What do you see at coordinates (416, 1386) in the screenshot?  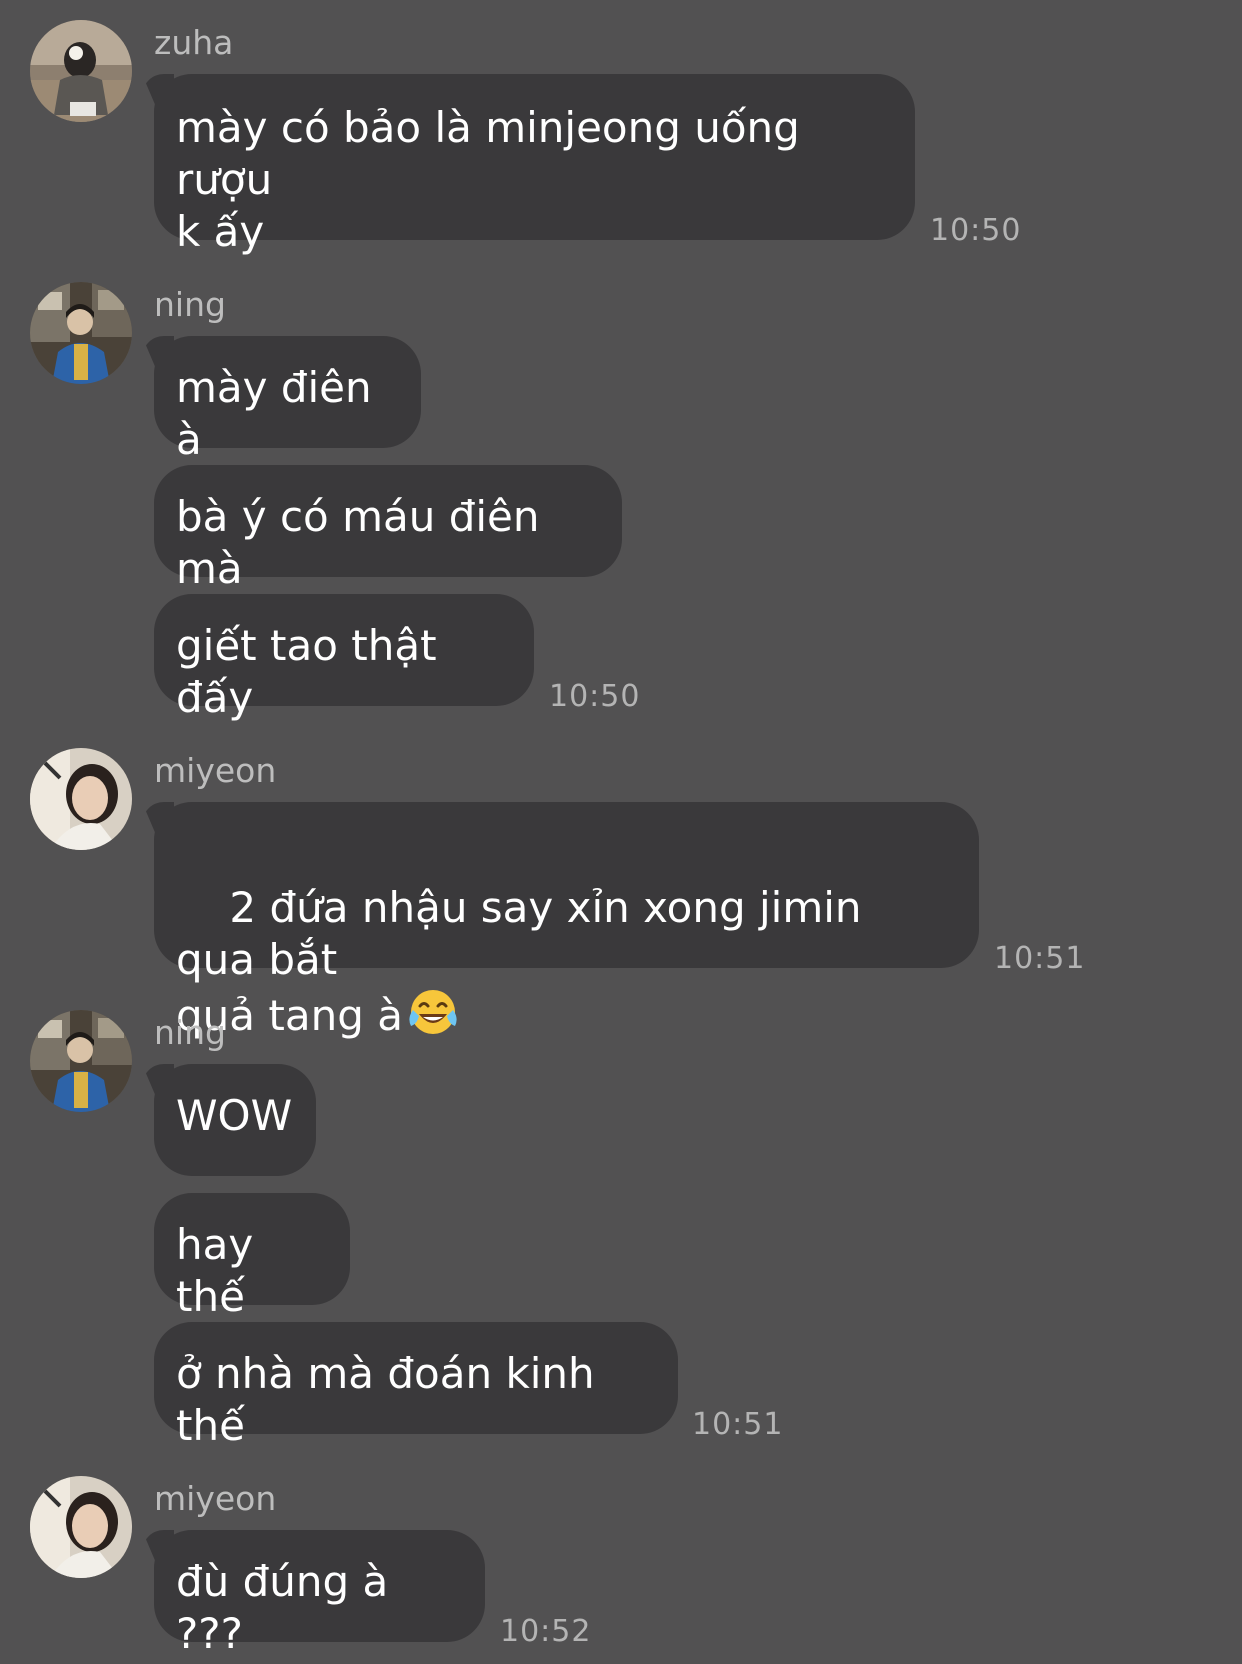 I see `message-bubble: ở nhà mà đoán kinh thế` at bounding box center [416, 1386].